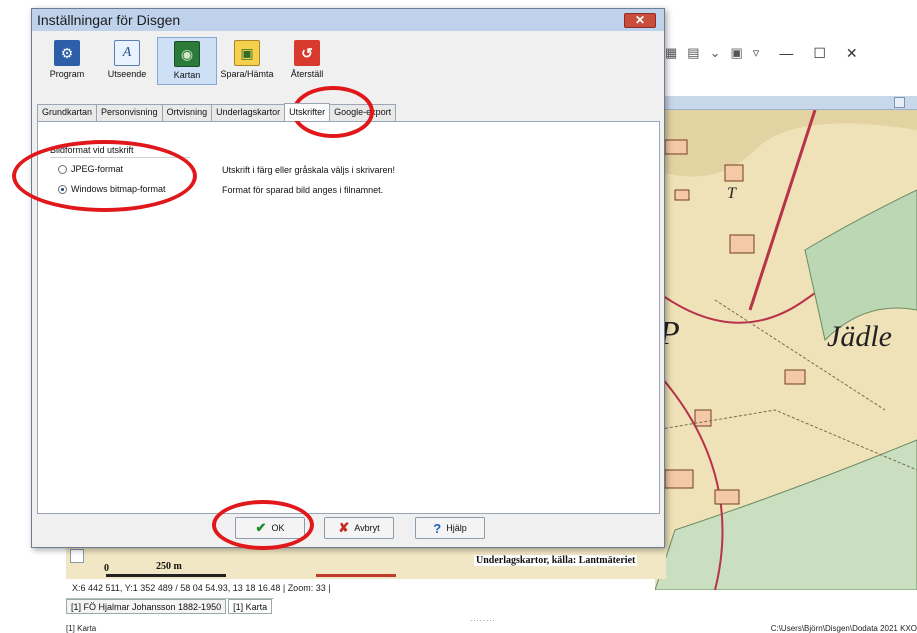  What do you see at coordinates (270, 528) in the screenshot?
I see `ok-button: ✔ OK` at bounding box center [270, 528].